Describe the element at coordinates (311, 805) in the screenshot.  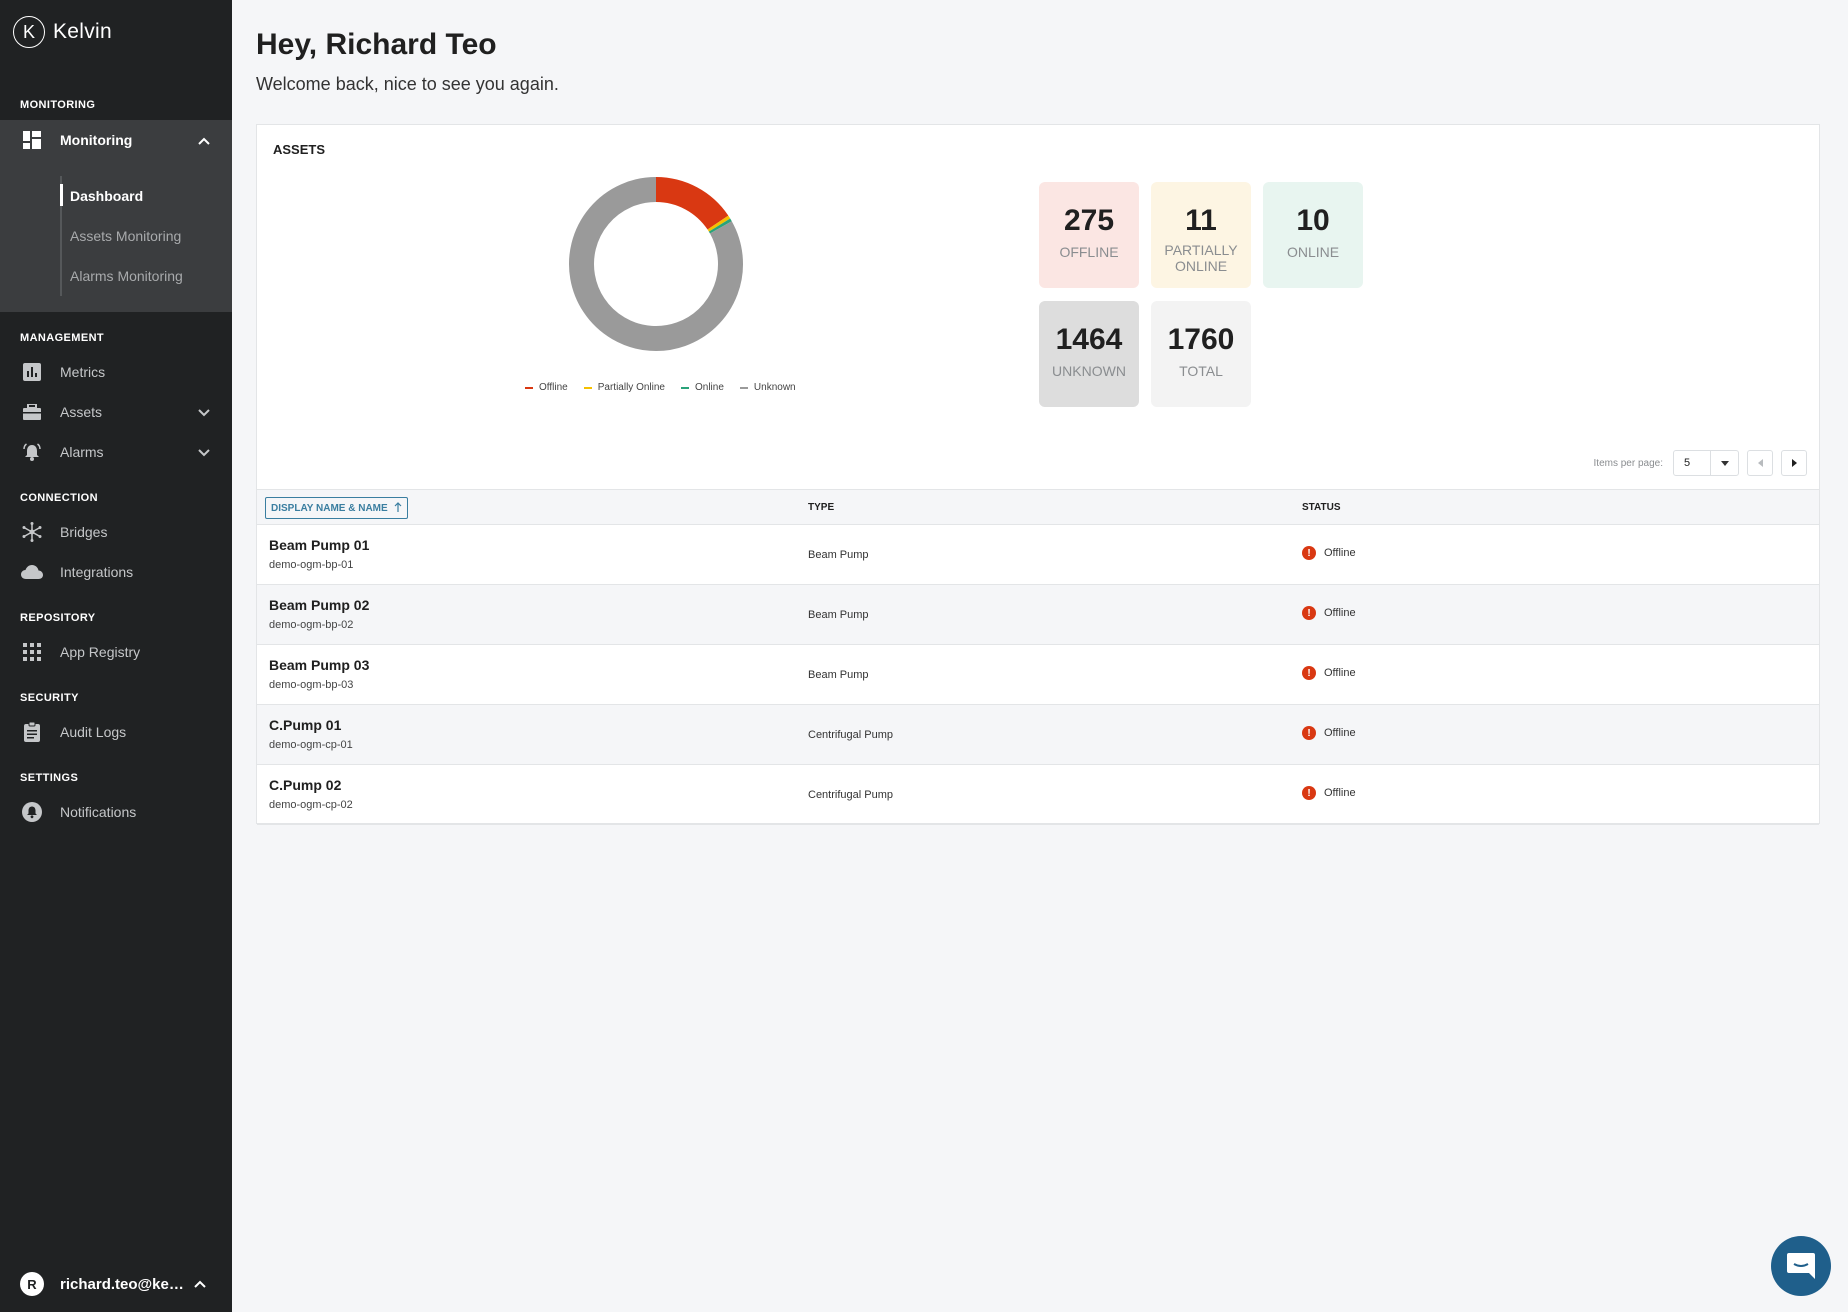
I see `asset-name: demo-ogm-cp-02` at that location.